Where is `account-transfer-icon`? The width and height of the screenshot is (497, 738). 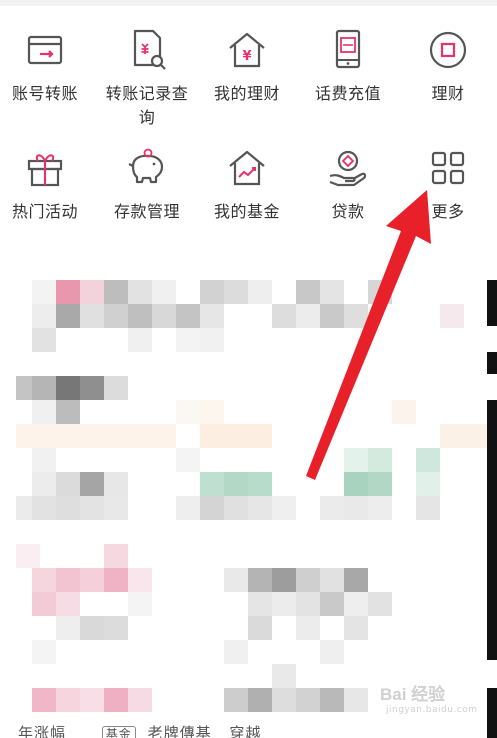
account-transfer-icon is located at coordinates (45, 50).